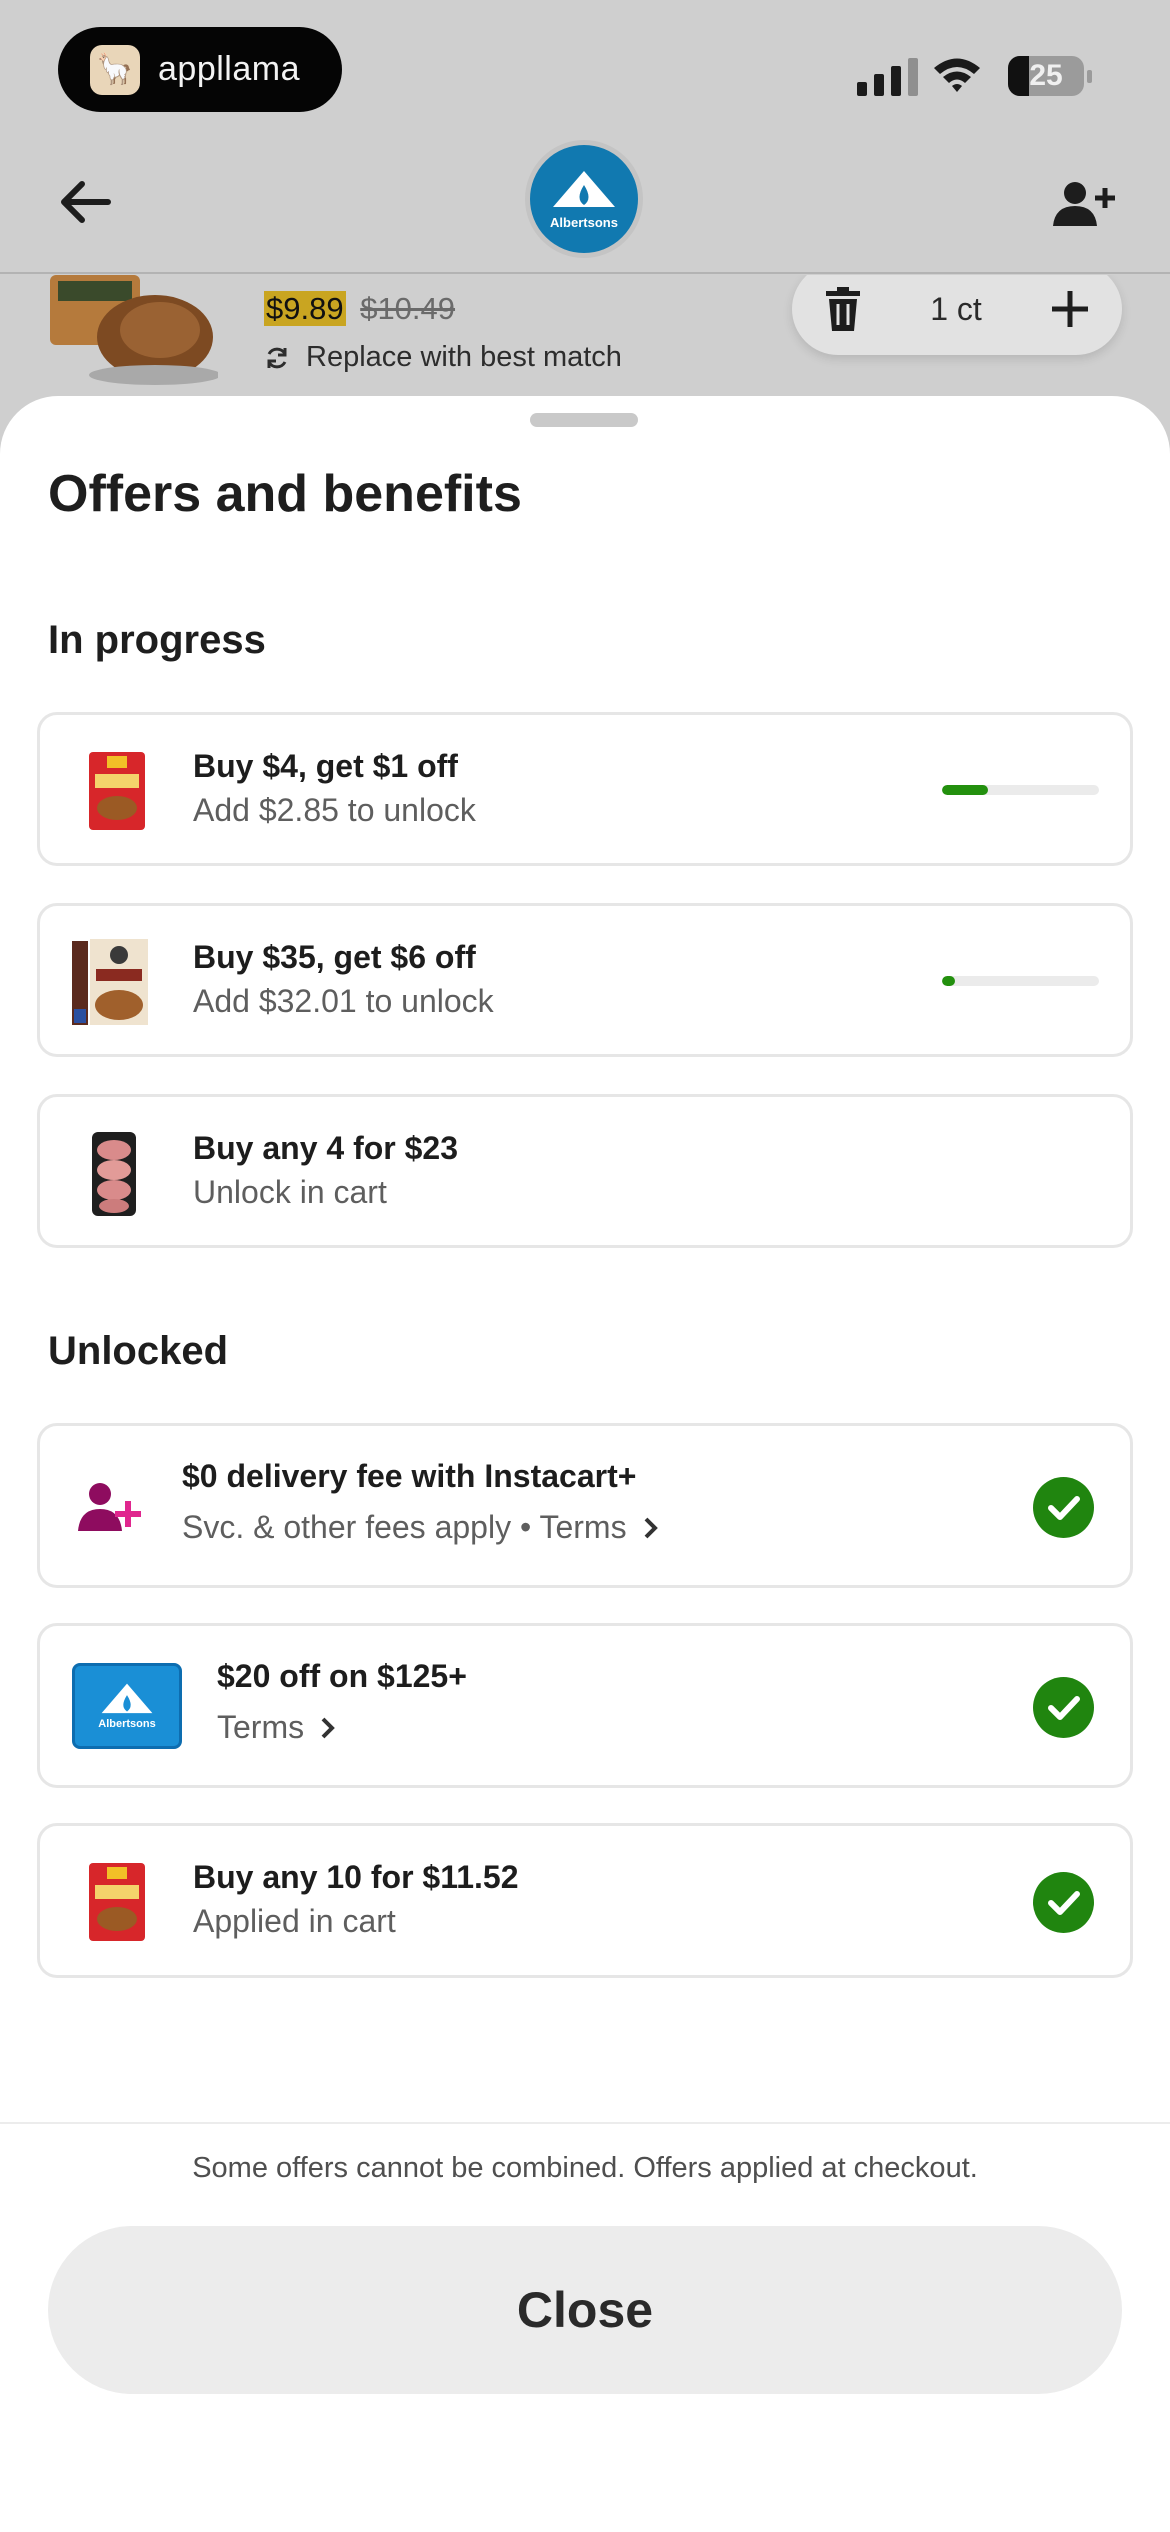 This screenshot has width=1170, height=2532. Describe the element at coordinates (127, 1724) in the screenshot. I see `albertsons-logo-label: Albertsons` at that location.